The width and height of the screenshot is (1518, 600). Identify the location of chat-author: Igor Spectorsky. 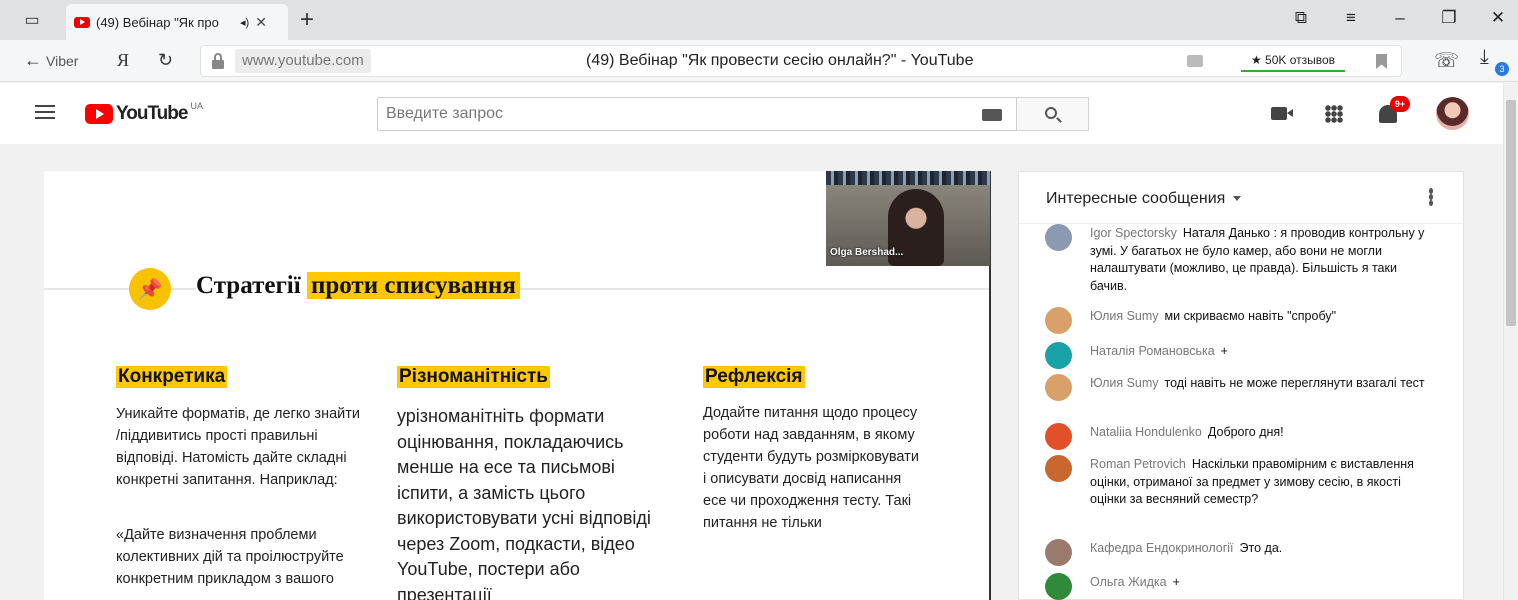
(1133, 233).